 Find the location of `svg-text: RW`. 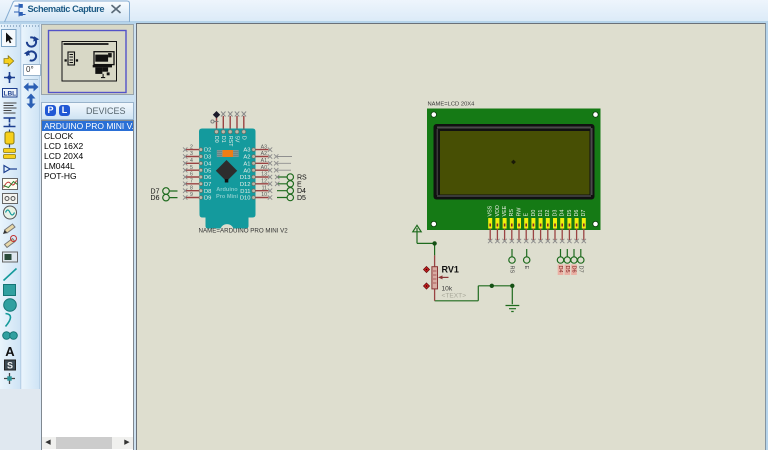

svg-text: RW is located at coordinates (519, 212).